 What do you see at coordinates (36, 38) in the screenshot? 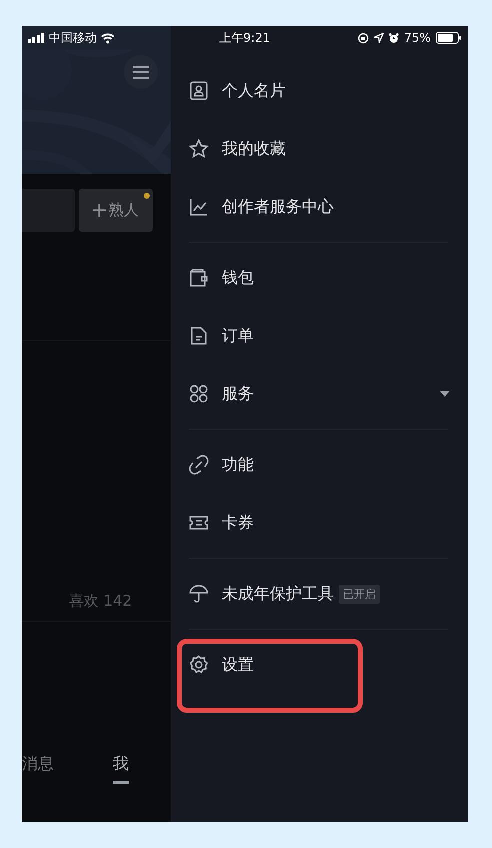
I see `signal-icon` at bounding box center [36, 38].